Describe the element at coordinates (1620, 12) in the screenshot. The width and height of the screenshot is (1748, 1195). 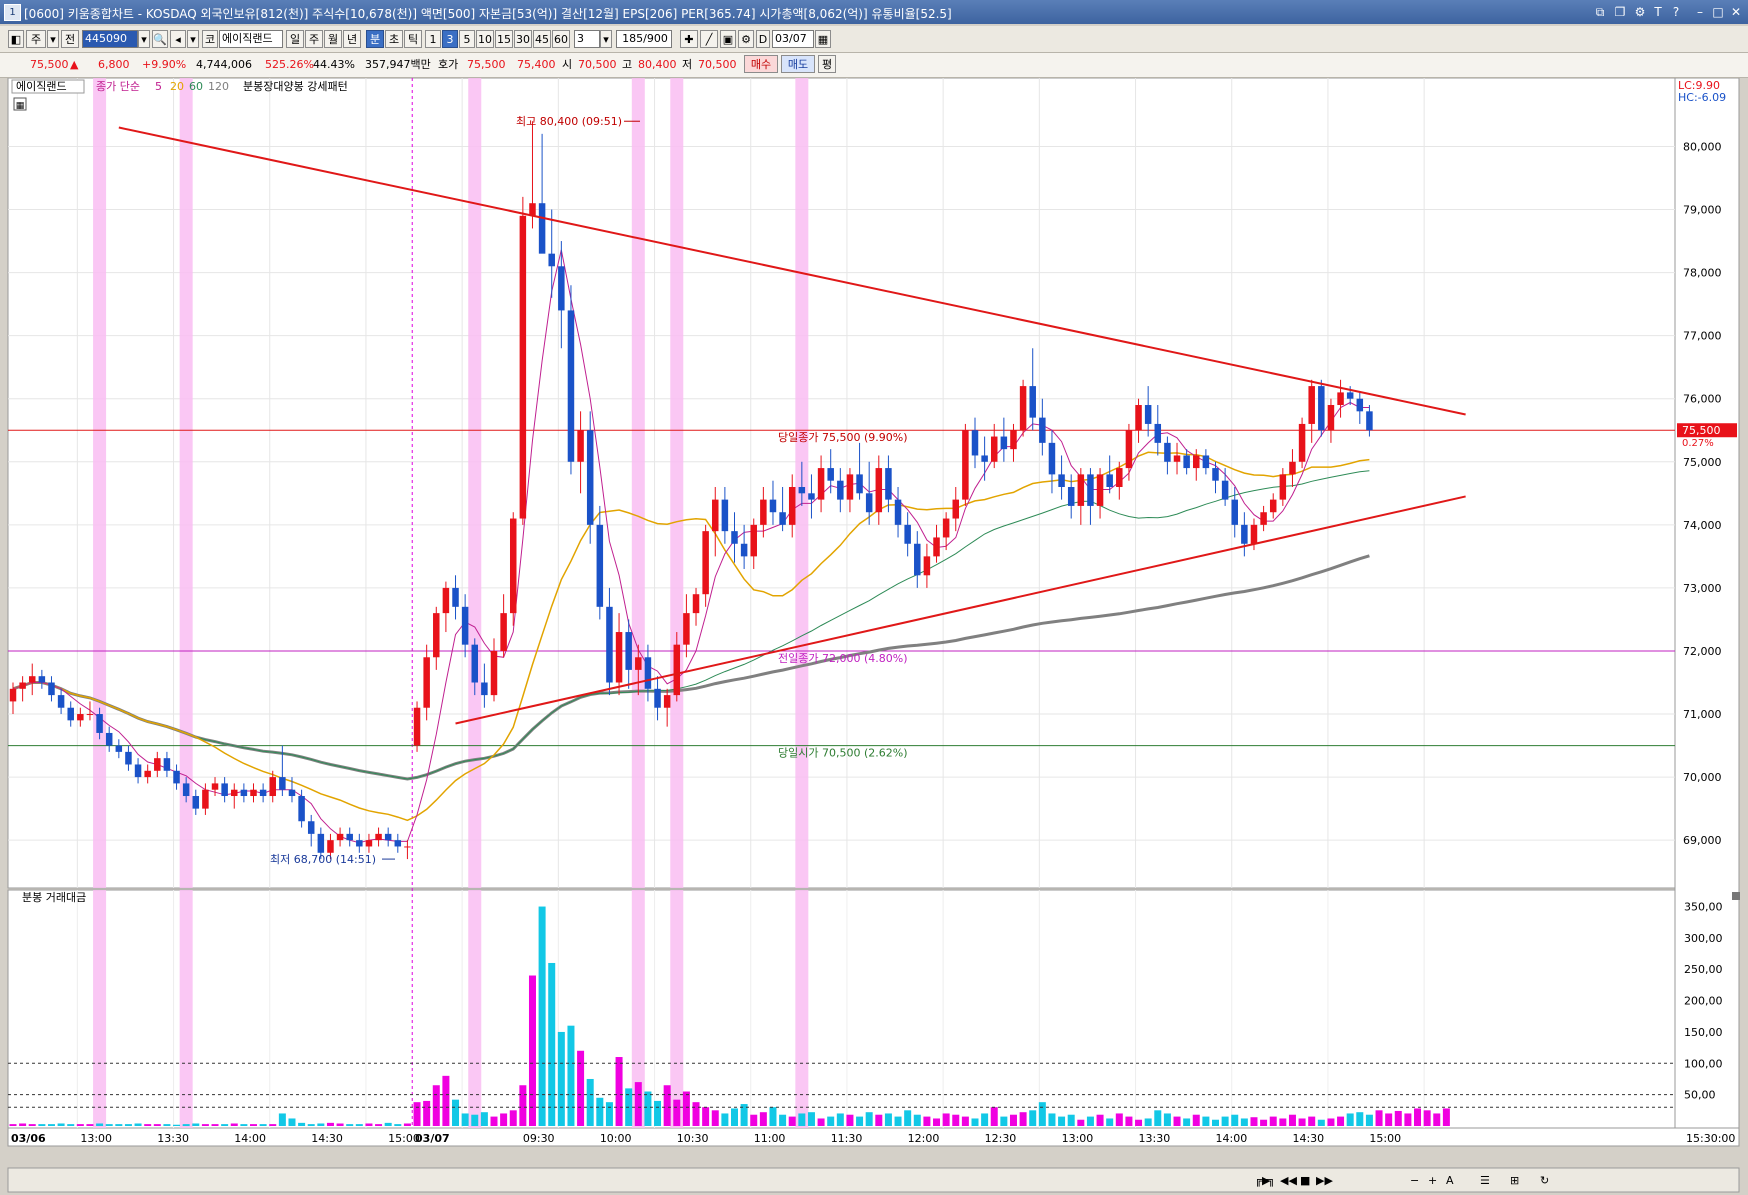
I see `copy-icon: ❐` at that location.